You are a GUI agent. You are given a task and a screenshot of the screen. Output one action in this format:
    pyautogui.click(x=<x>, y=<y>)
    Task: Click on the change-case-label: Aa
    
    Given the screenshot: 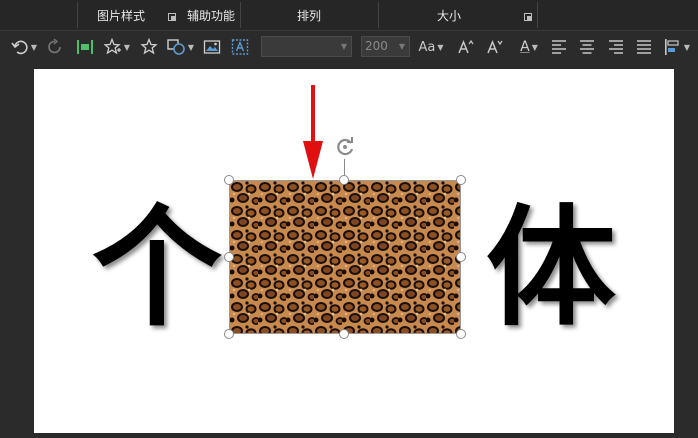 What is the action you would take?
    pyautogui.click(x=427, y=47)
    